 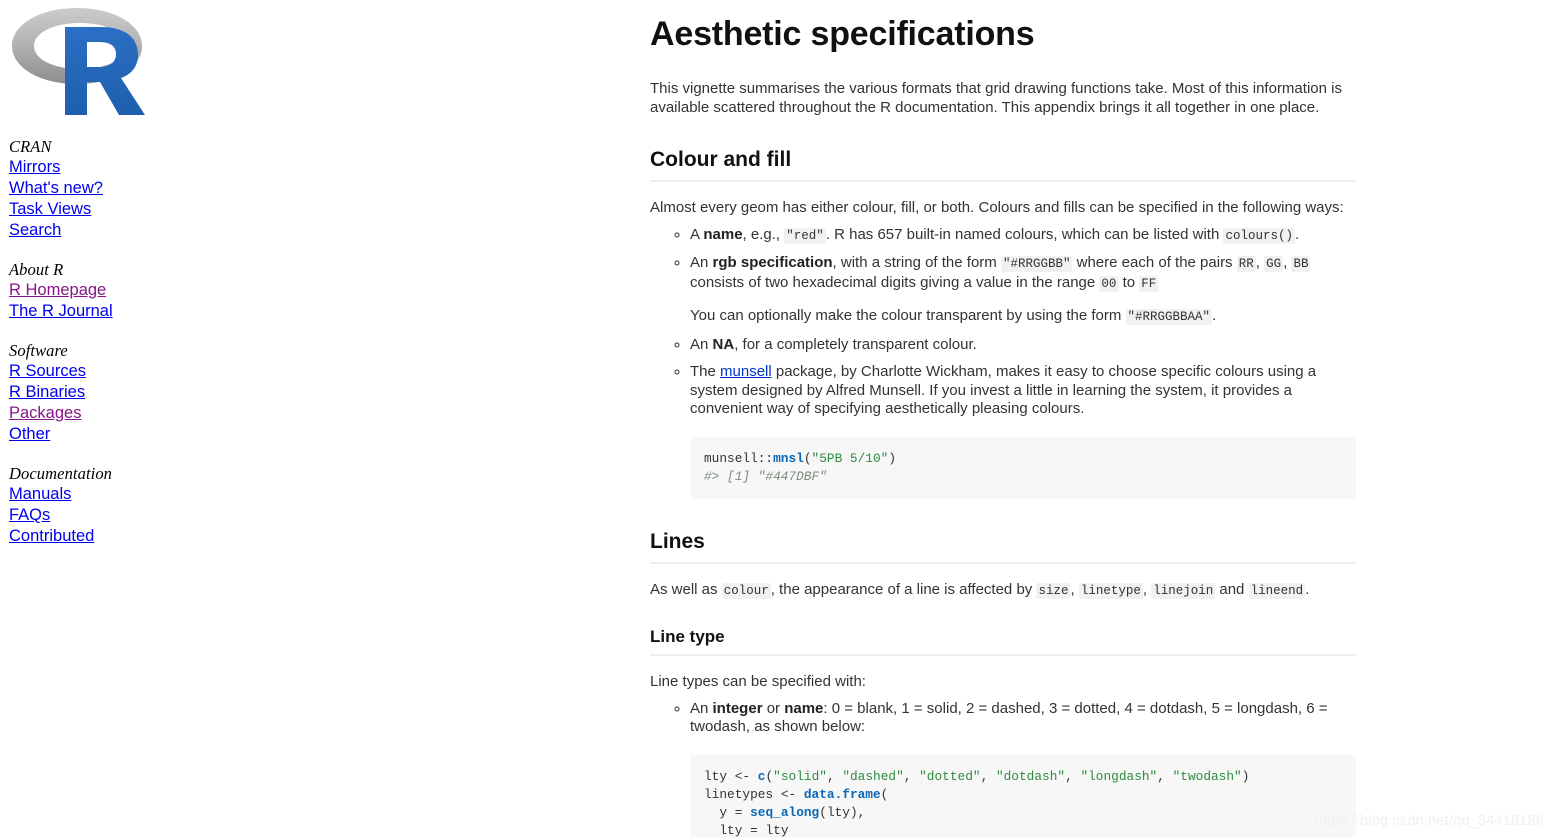 I want to click on sidebar-link-contributed: Contributed, so click(x=104, y=536).